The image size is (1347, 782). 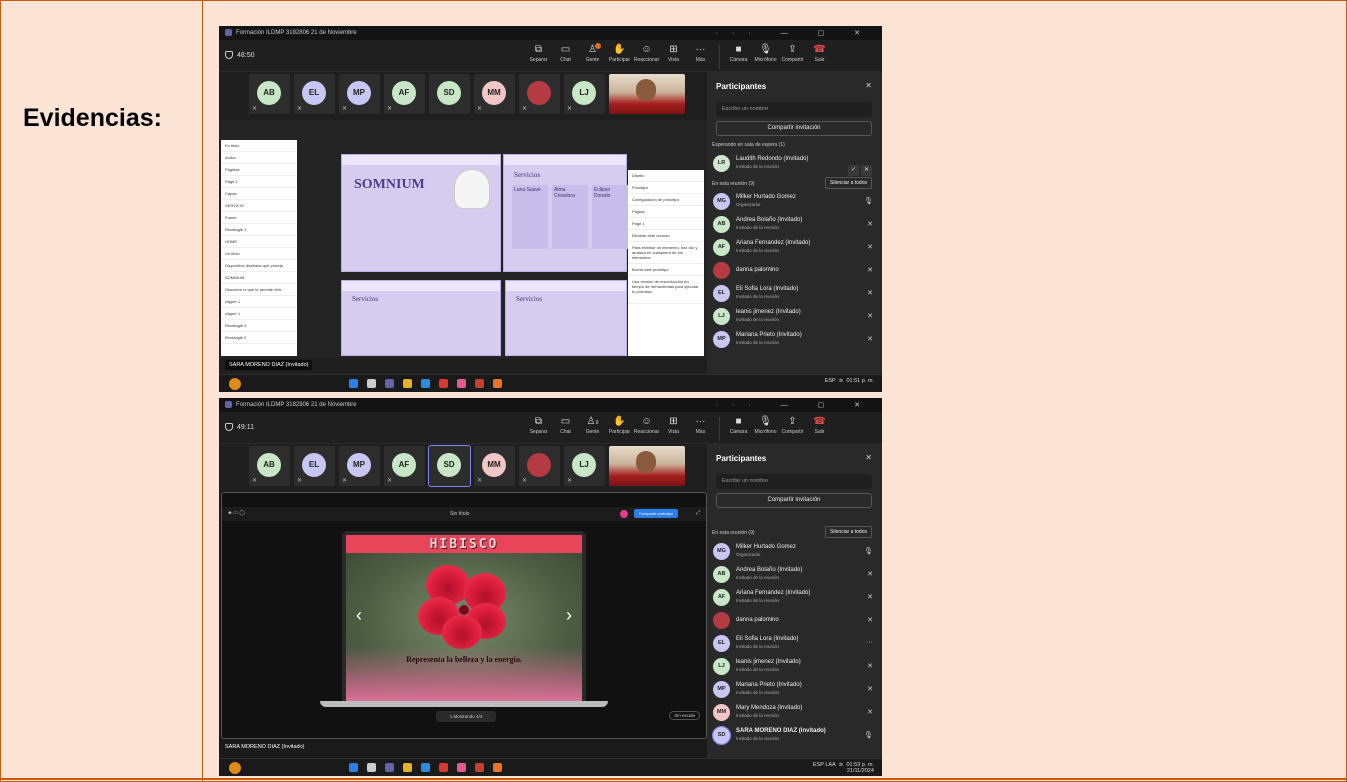 I want to click on figma-layer: Frame, so click(x=259, y=218).